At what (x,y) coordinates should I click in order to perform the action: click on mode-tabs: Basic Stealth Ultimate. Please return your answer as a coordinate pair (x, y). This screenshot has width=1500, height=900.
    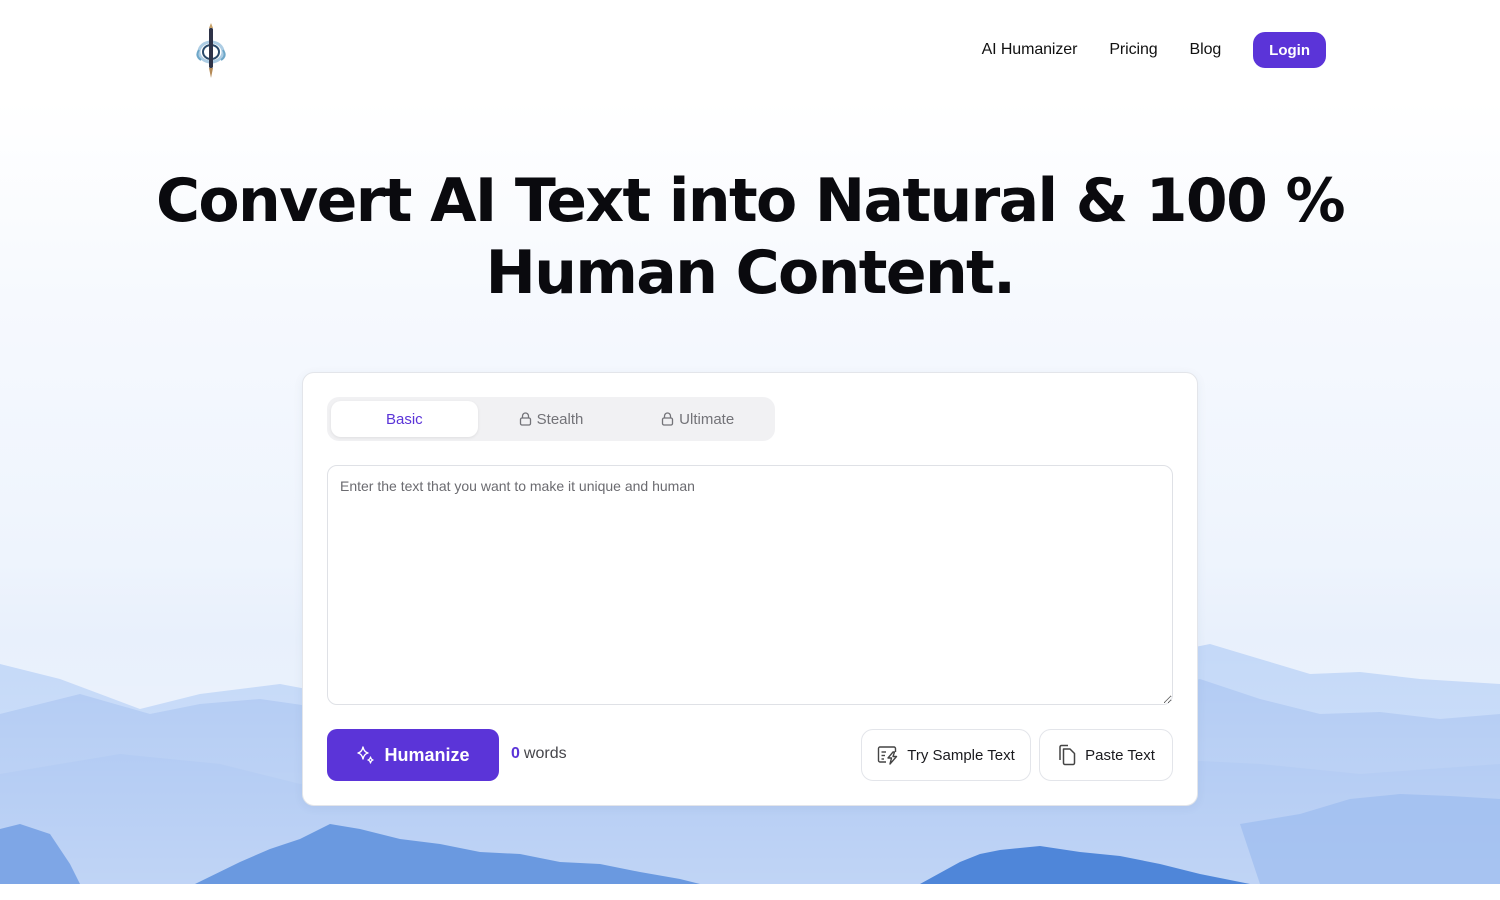
    Looking at the image, I should click on (551, 419).